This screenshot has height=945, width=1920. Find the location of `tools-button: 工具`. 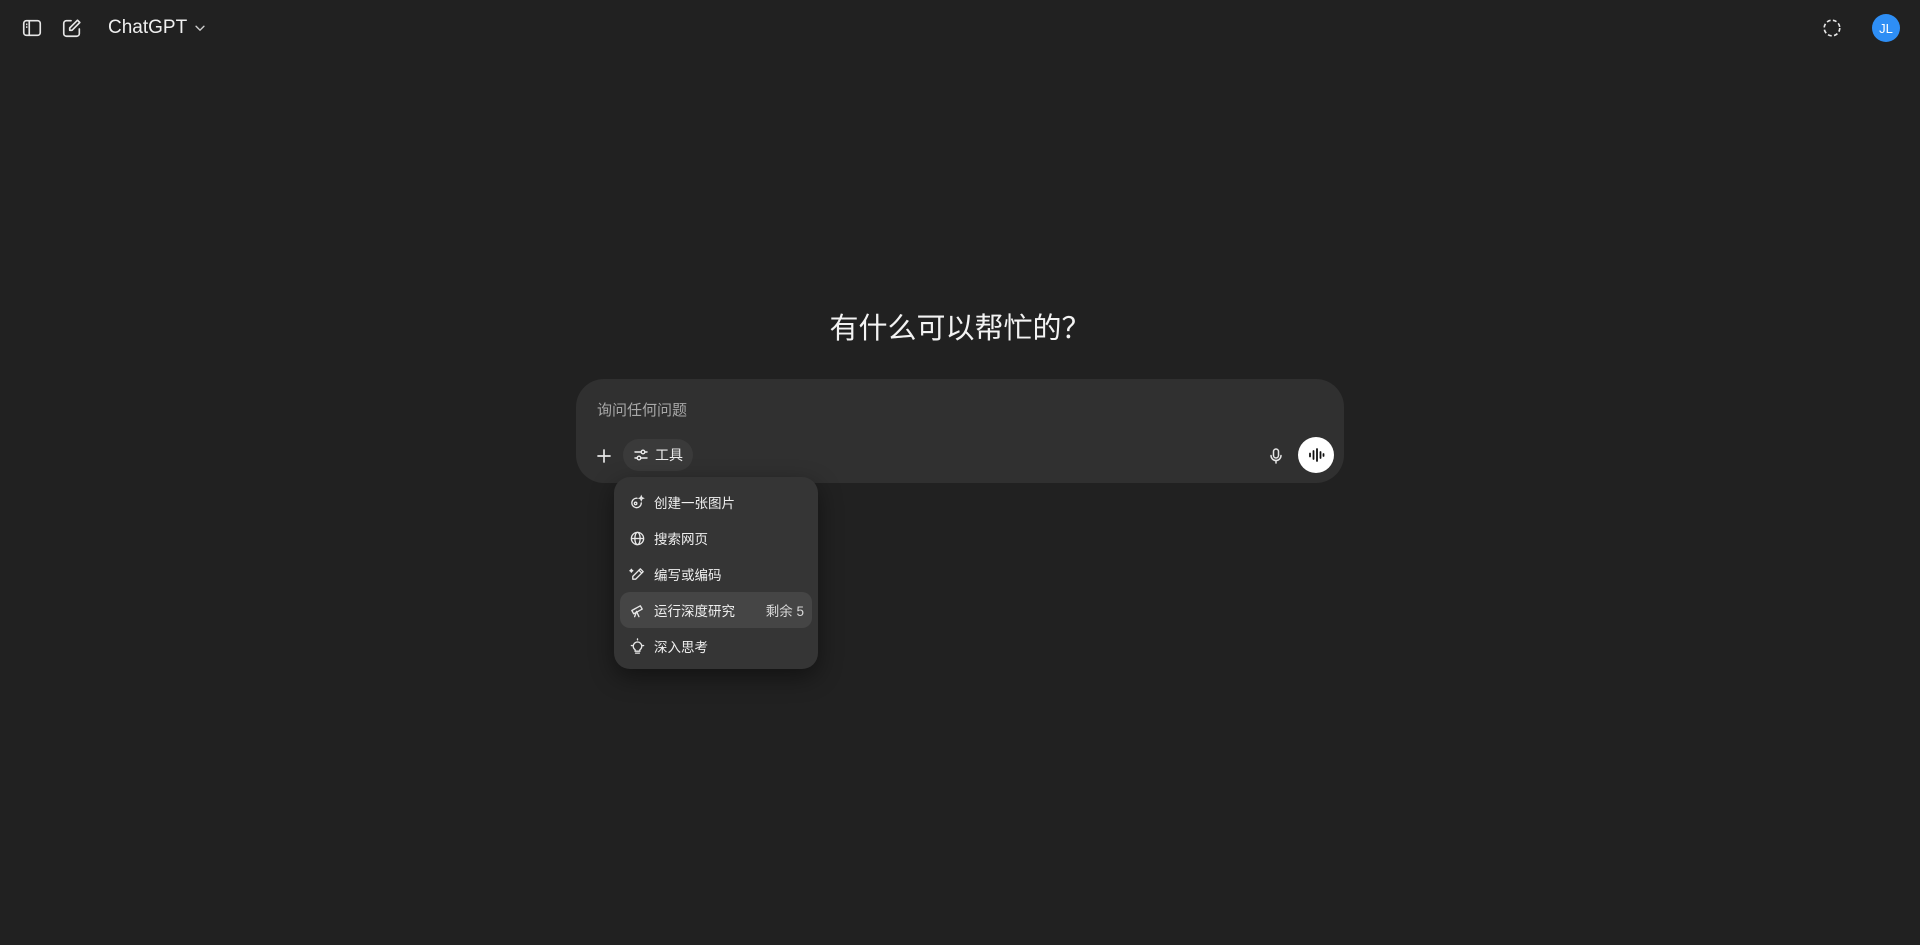

tools-button: 工具 is located at coordinates (658, 455).